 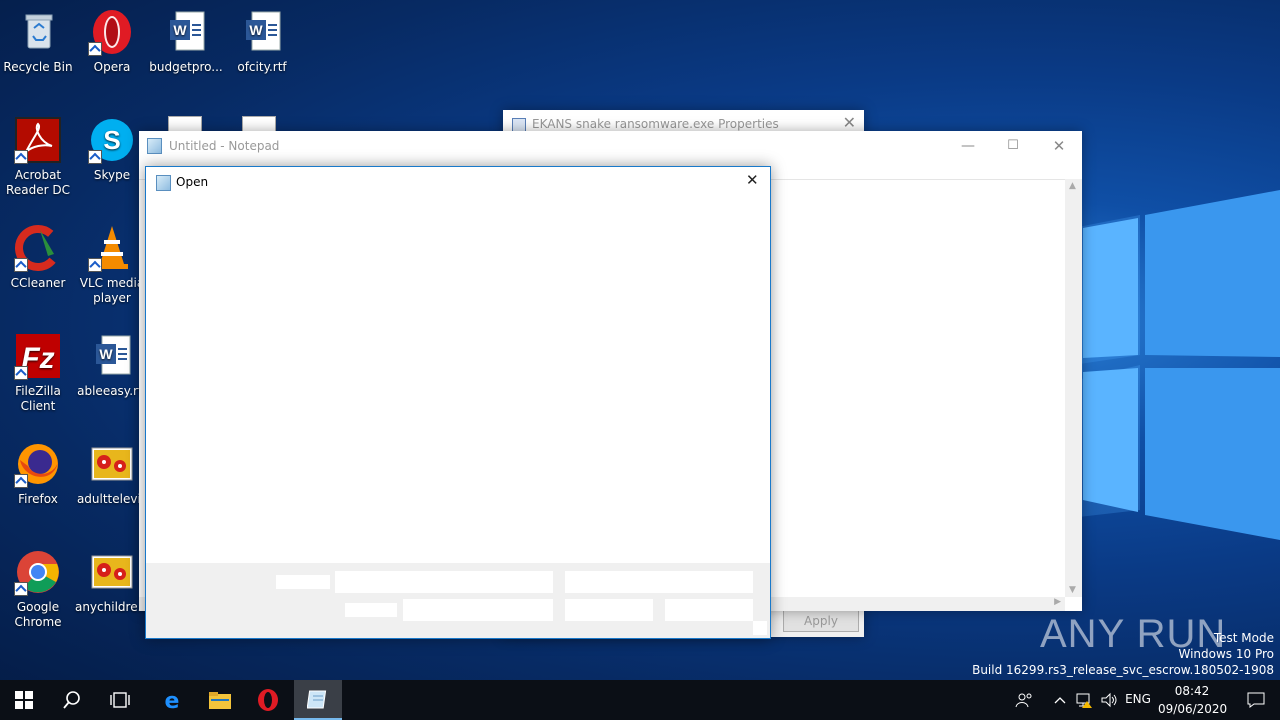 What do you see at coordinates (1072, 186) in the screenshot?
I see `scroll-up-icon: ▲` at bounding box center [1072, 186].